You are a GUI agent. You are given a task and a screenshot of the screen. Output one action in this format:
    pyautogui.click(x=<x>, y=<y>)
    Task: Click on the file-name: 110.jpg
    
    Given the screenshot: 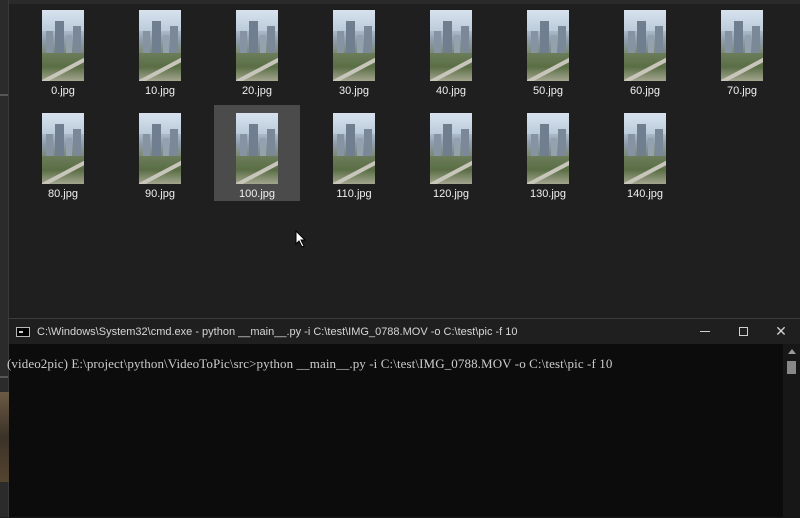 What is the action you would take?
    pyautogui.click(x=354, y=194)
    